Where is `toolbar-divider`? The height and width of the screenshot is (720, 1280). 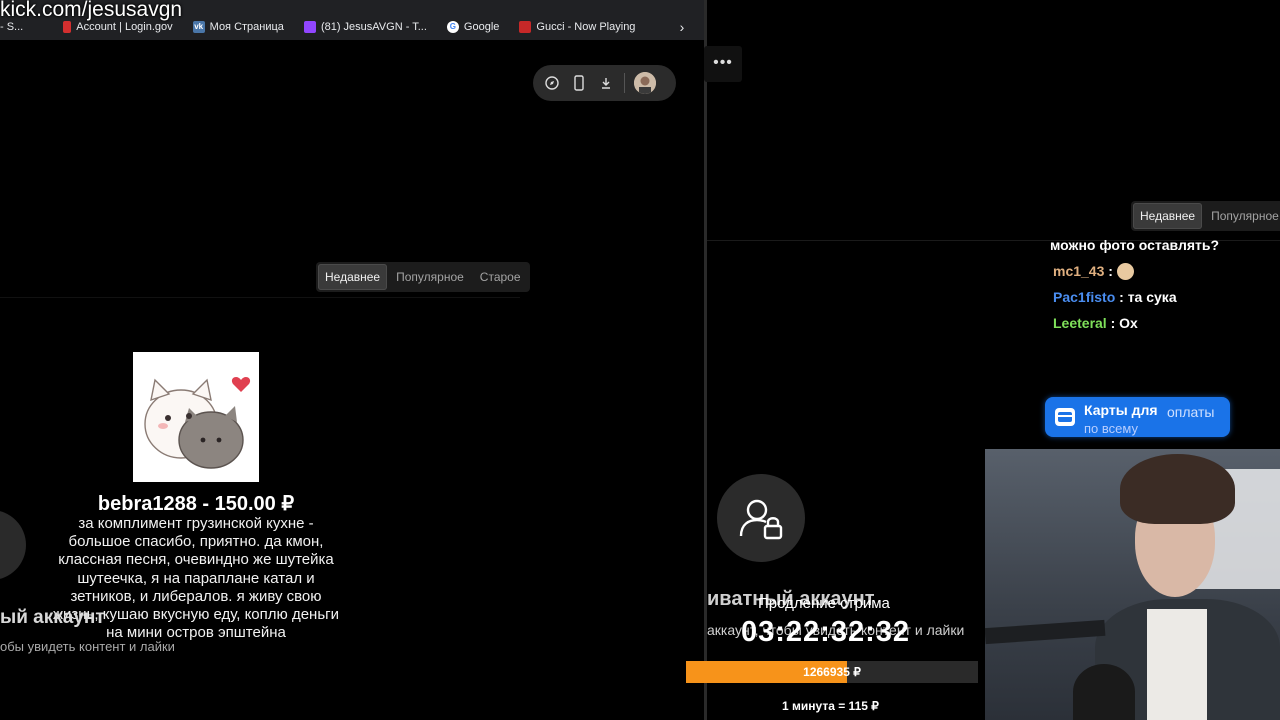 toolbar-divider is located at coordinates (624, 83).